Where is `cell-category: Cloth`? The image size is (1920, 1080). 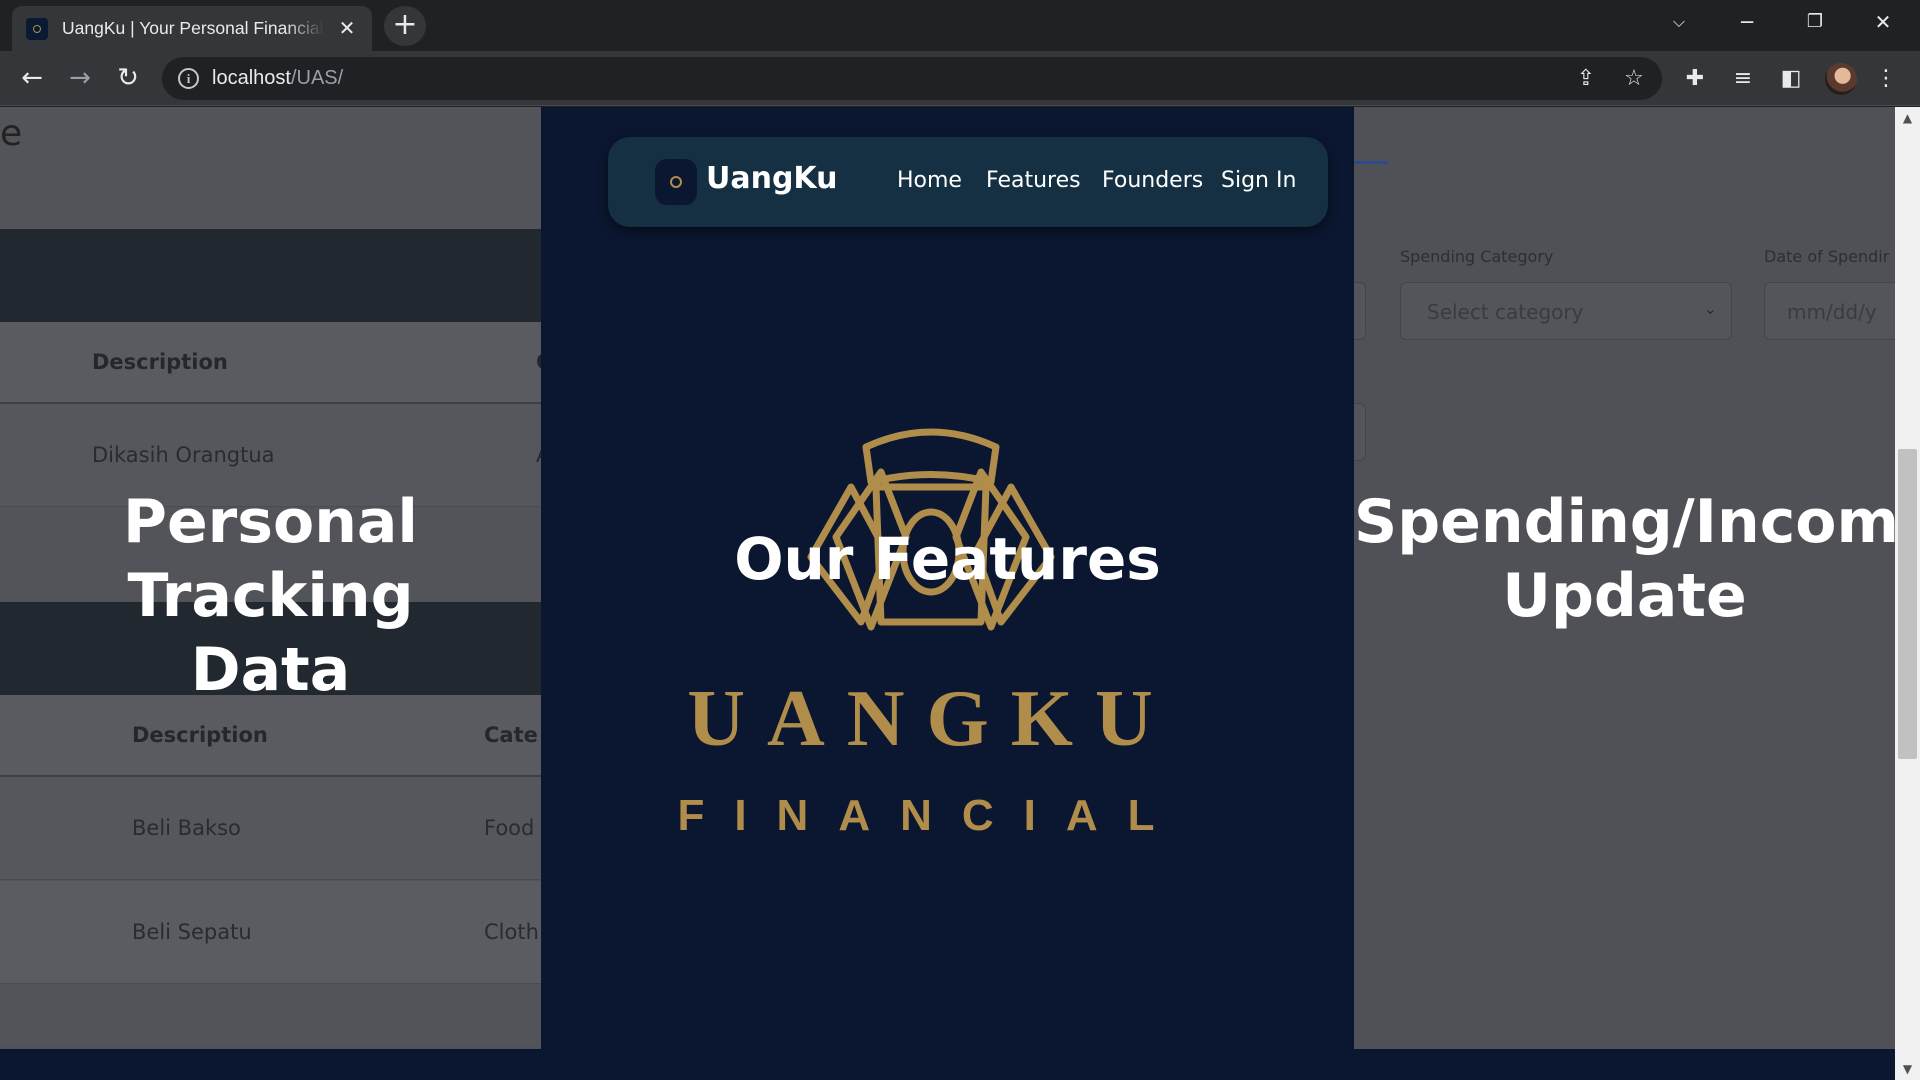 cell-category: Cloth is located at coordinates (511, 932).